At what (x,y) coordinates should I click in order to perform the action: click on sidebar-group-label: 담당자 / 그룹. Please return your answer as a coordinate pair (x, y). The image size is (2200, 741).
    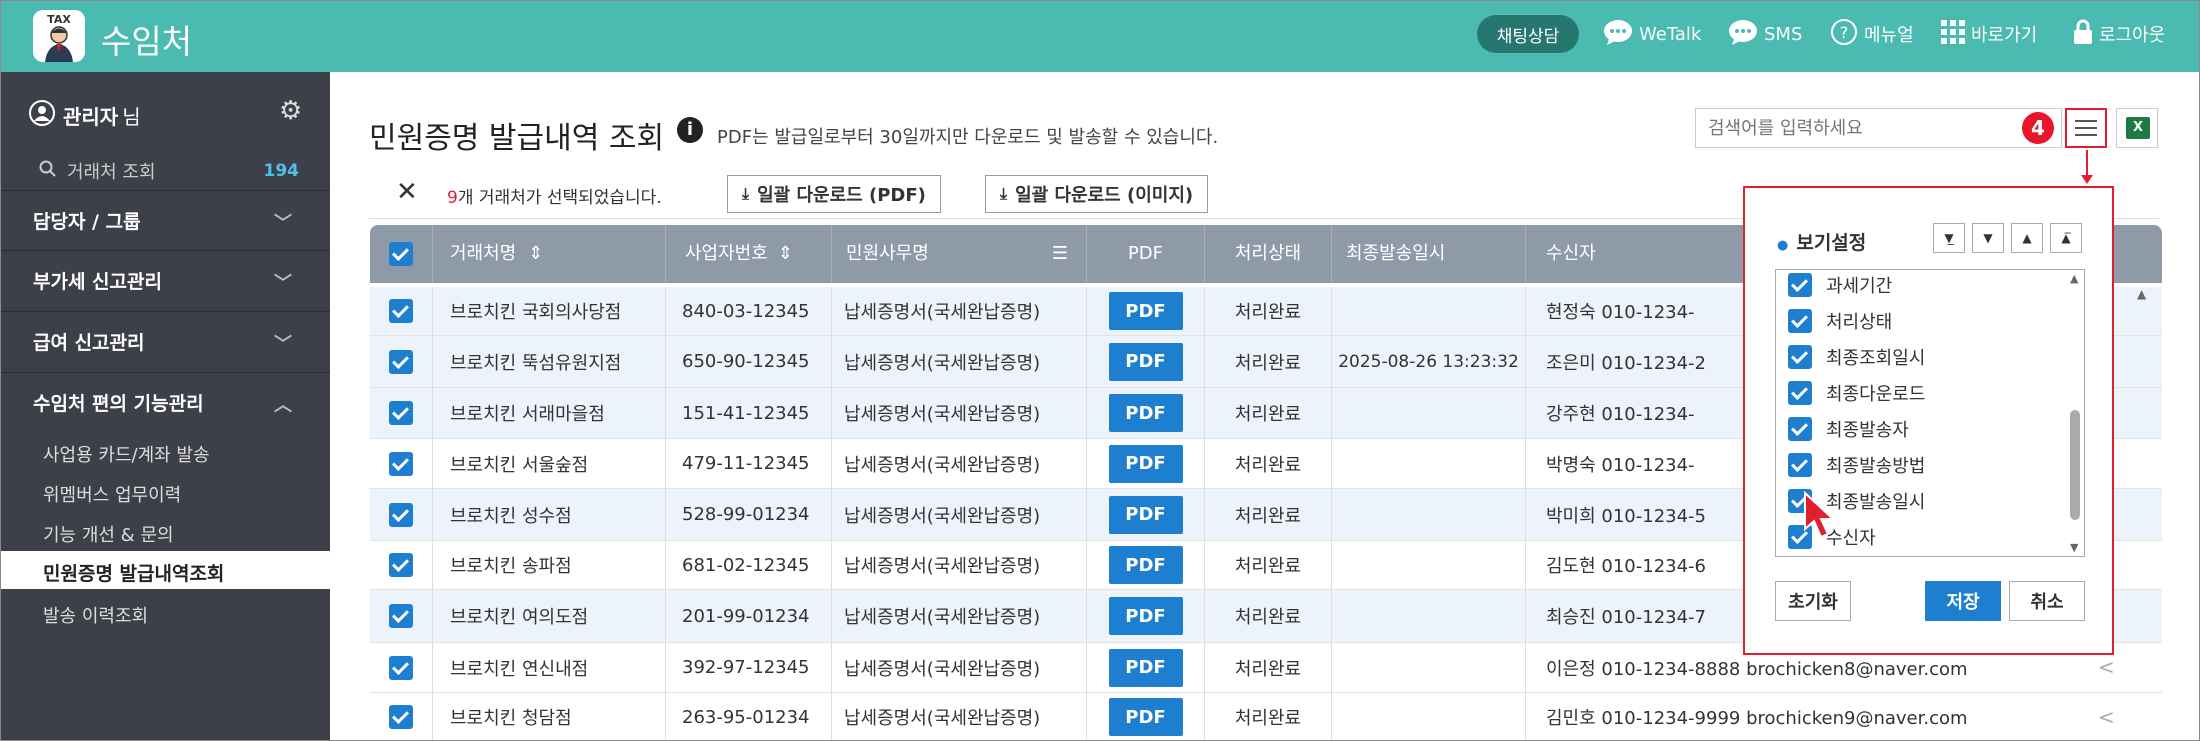
    Looking at the image, I should click on (87, 222).